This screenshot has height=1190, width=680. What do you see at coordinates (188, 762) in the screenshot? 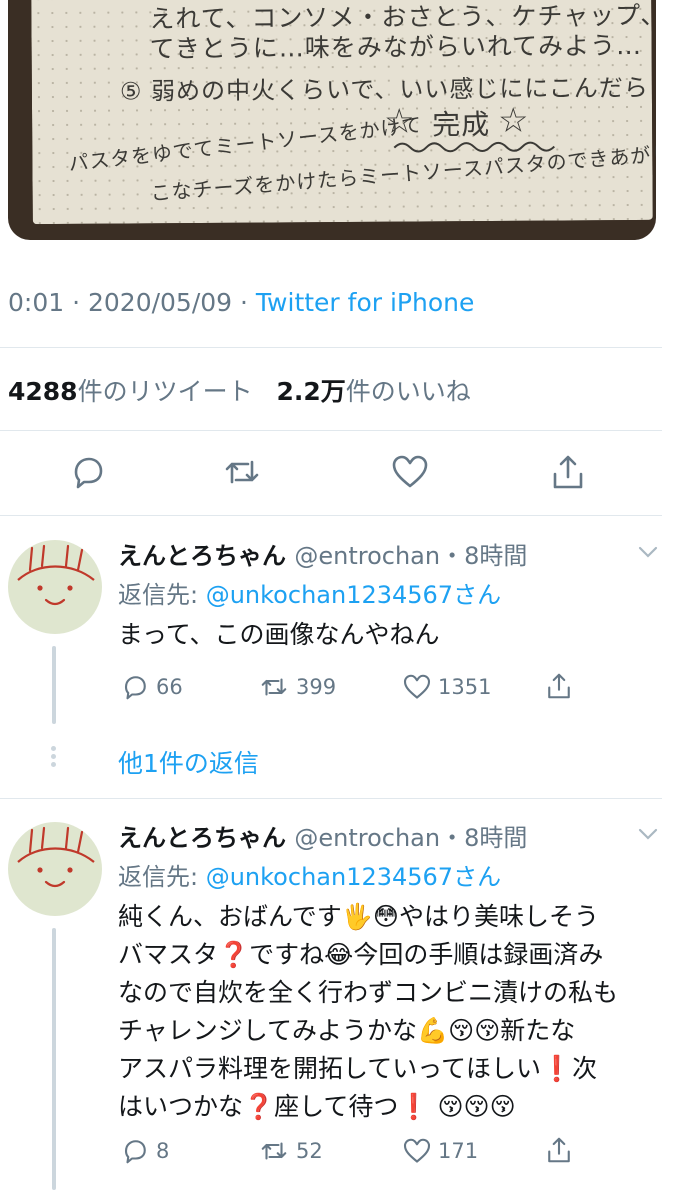
I see `show-more-replies-link: 他1件の返信` at bounding box center [188, 762].